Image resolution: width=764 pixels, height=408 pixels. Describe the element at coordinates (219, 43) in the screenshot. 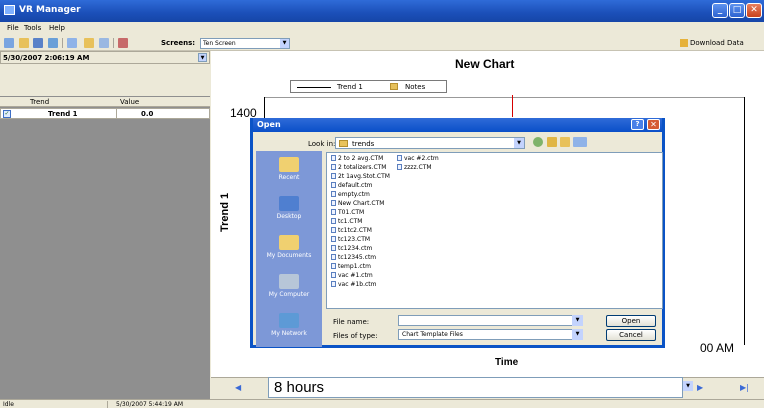

I see `screen-select-value: Ten Screen` at that location.